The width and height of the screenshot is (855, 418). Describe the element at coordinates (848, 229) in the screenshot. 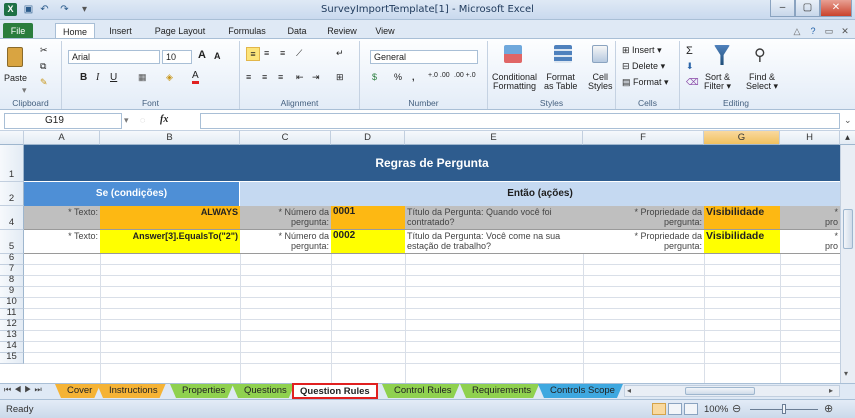

I see `vertical-scroll-thumb` at that location.